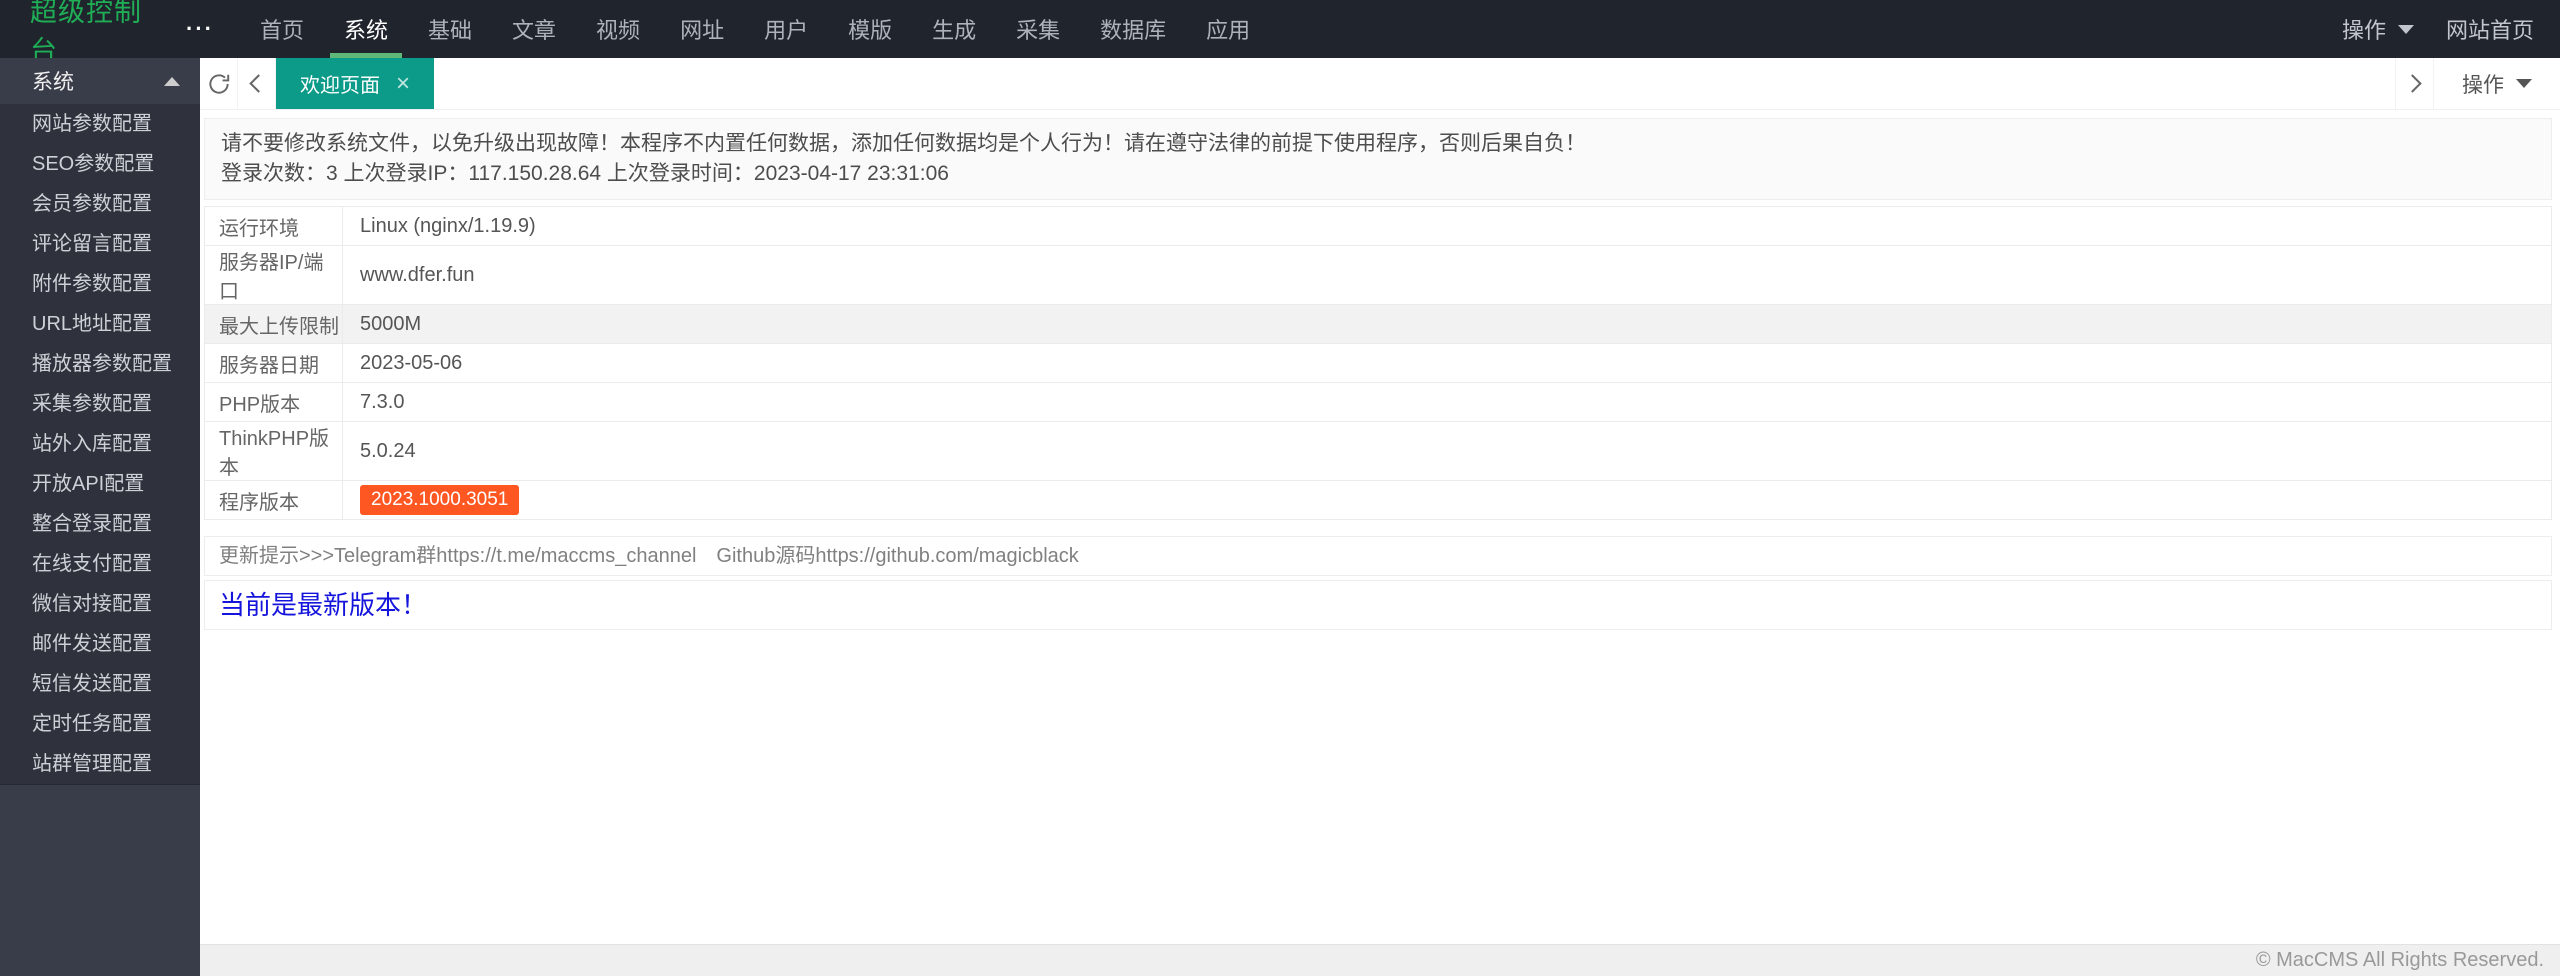 This screenshot has height=976, width=2560. What do you see at coordinates (100, 81) in the screenshot?
I see `sidebar-group-system: 系统` at bounding box center [100, 81].